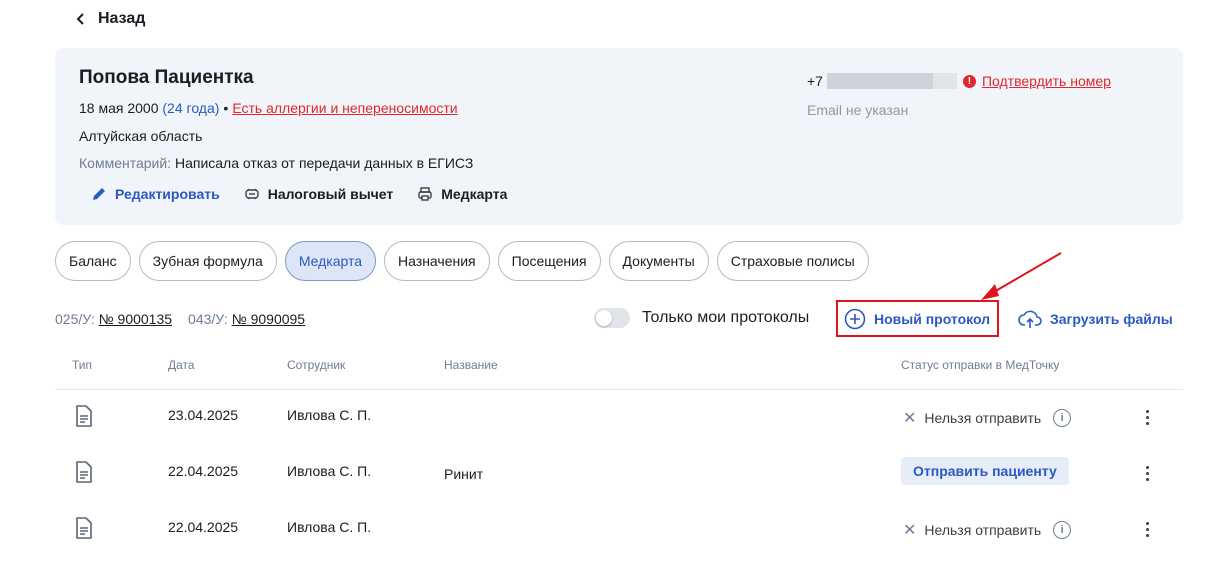 The height and width of the screenshot is (566, 1211). What do you see at coordinates (82, 365) in the screenshot?
I see `header-type: Тип` at bounding box center [82, 365].